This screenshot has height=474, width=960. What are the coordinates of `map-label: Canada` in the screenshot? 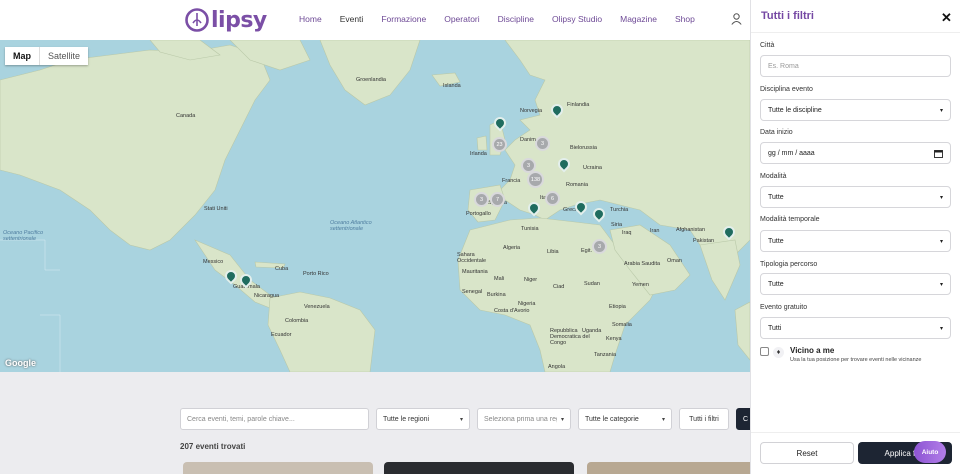 It's located at (186, 116).